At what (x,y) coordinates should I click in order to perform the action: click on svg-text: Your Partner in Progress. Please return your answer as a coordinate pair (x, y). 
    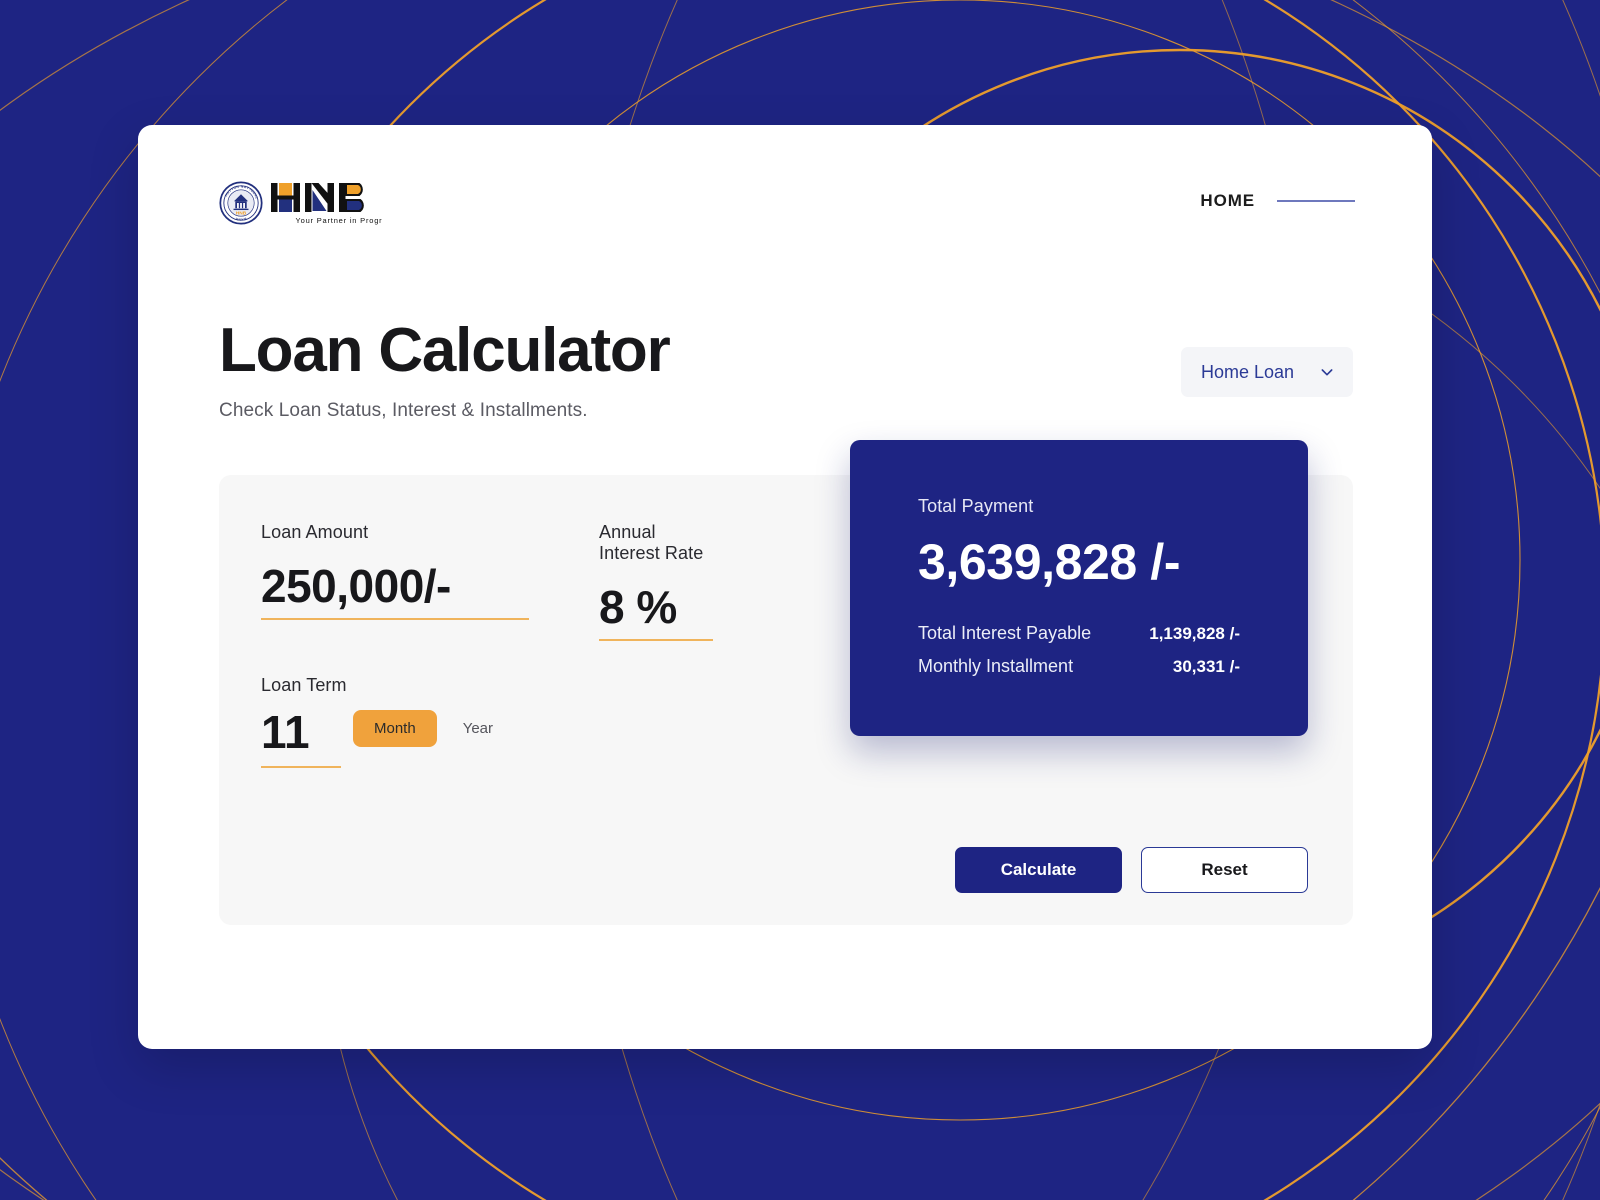
    Looking at the image, I should click on (339, 220).